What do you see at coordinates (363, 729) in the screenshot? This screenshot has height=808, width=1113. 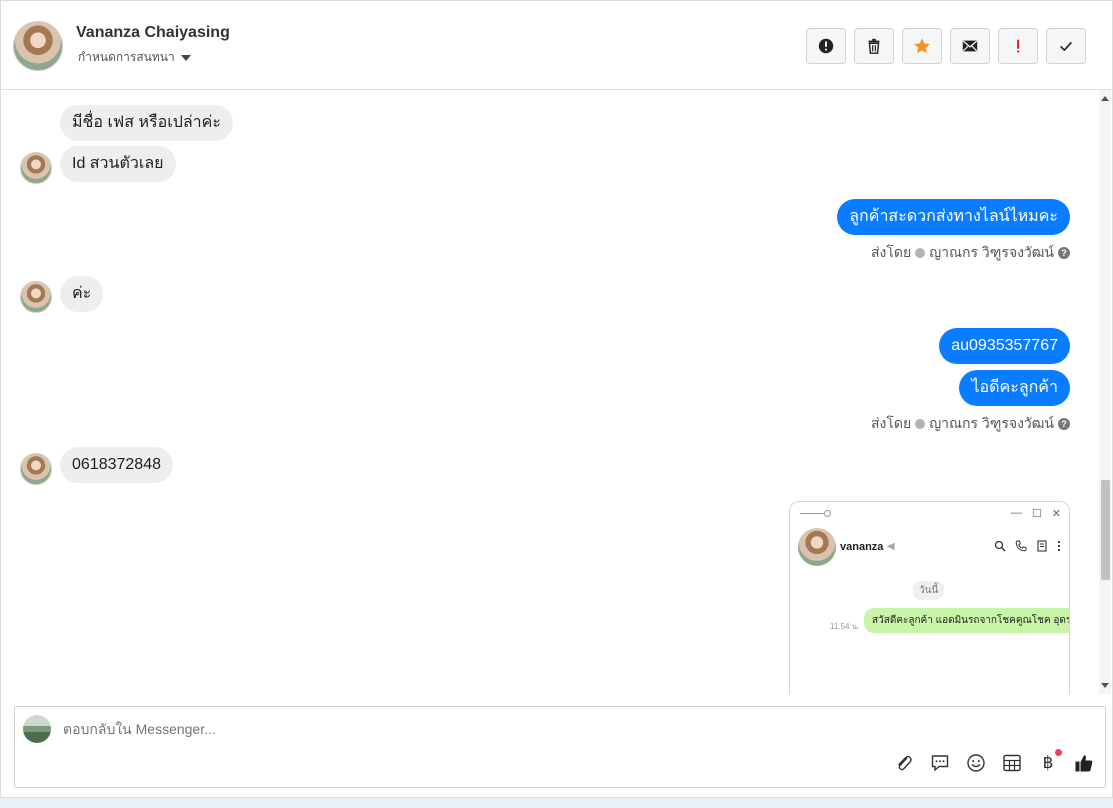 I see `reply-input` at bounding box center [363, 729].